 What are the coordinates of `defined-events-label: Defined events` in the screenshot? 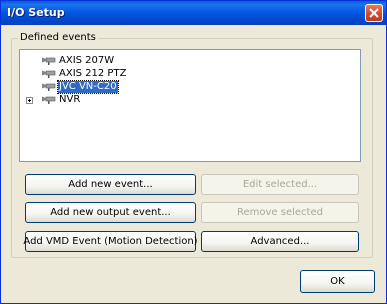 It's located at (58, 37).